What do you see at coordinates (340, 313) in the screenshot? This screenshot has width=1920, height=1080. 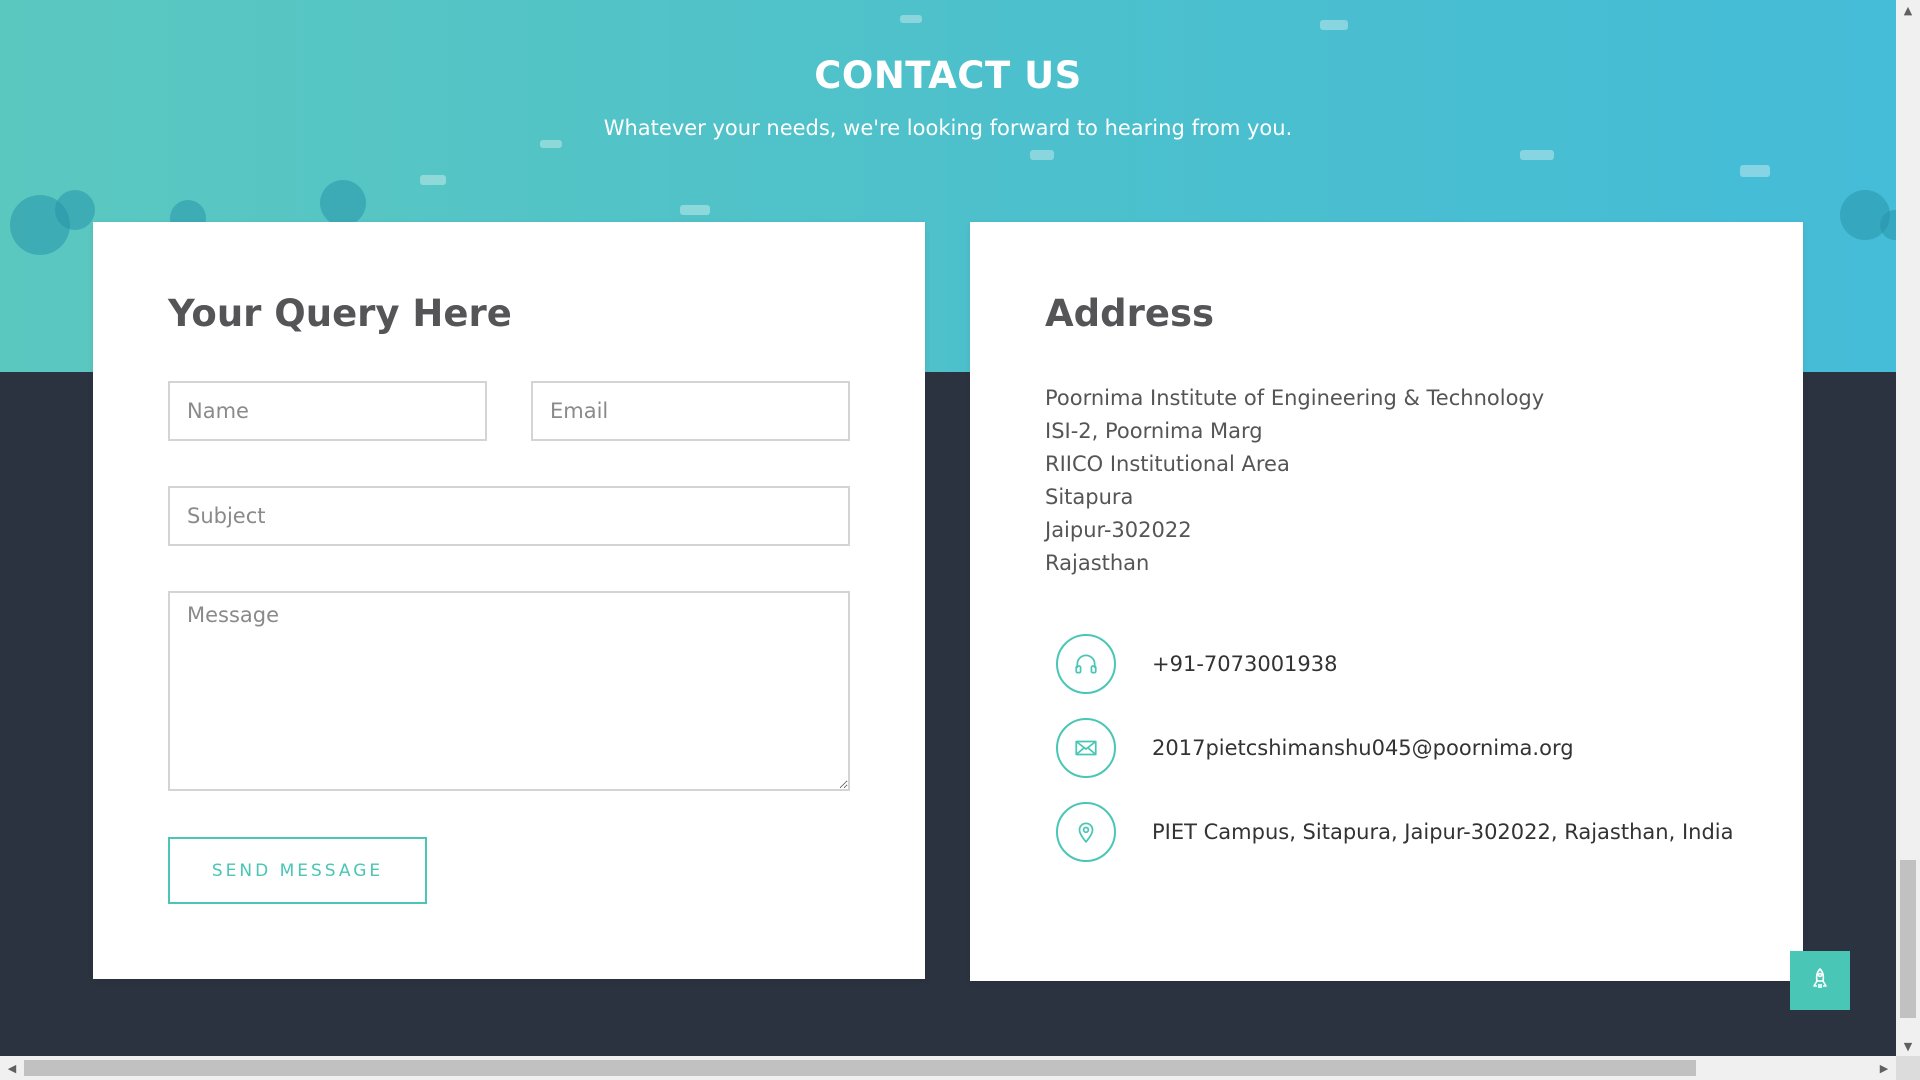 I see `query-form-heading: Your Query Here` at bounding box center [340, 313].